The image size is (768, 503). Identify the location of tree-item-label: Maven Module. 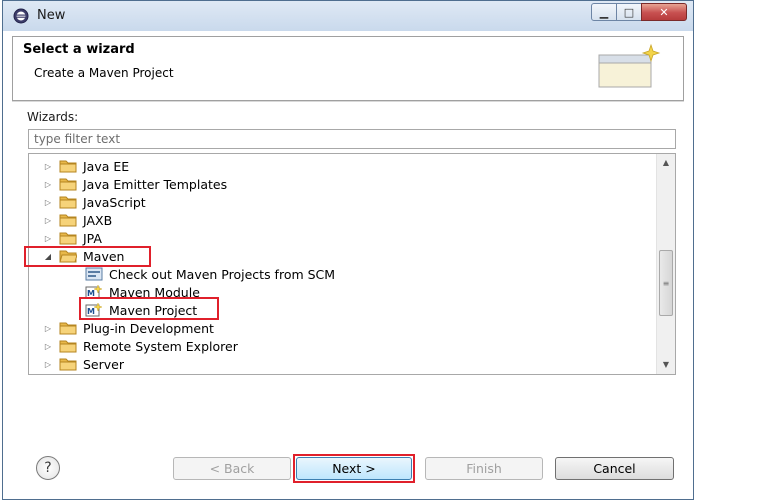
(154, 292).